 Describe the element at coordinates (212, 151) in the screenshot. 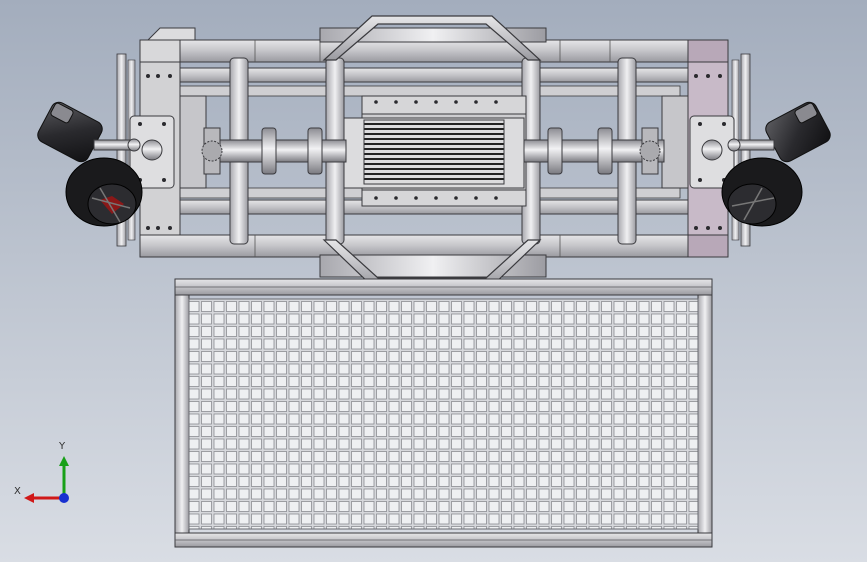

I see `left-sprocket` at that location.